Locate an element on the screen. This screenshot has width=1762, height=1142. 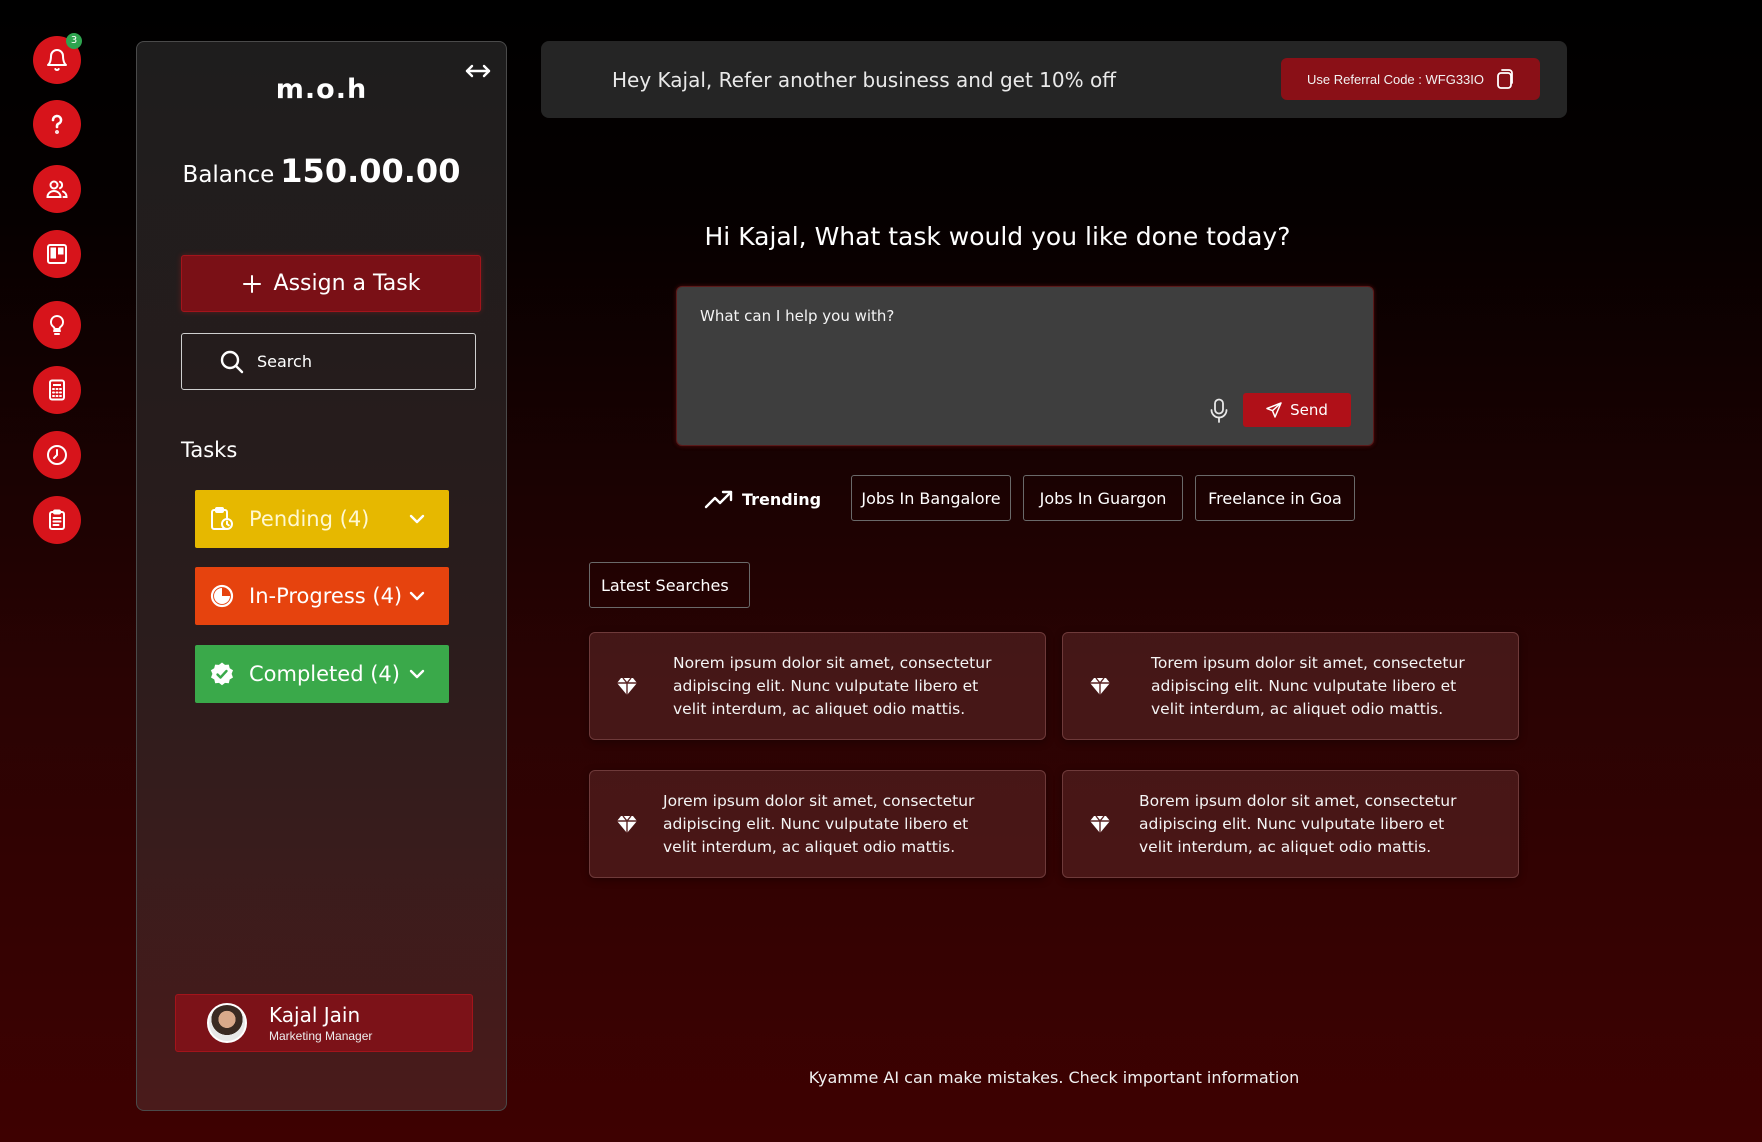
clock-icon is located at coordinates (57, 455).